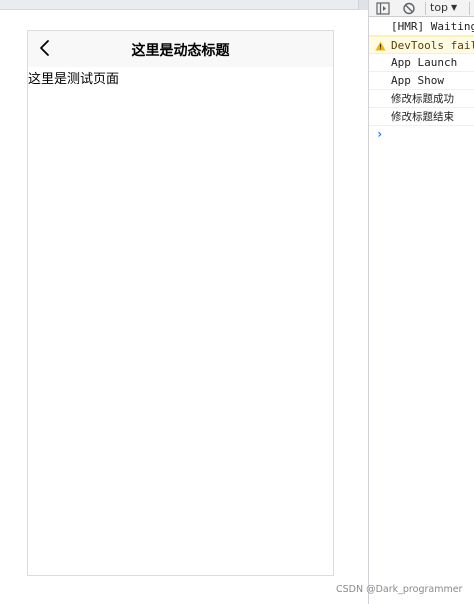  I want to click on clear-console-button, so click(409, 8).